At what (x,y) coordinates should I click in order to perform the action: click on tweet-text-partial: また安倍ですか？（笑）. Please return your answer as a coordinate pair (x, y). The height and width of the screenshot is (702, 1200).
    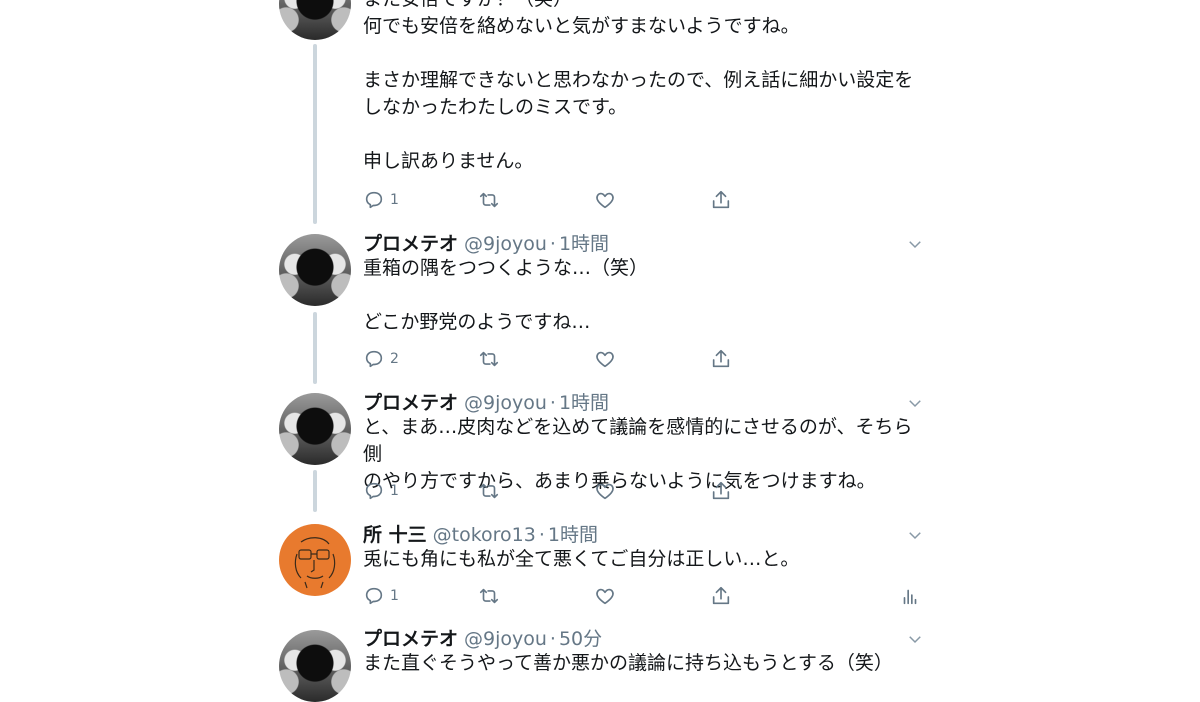
    Looking at the image, I should click on (643, 6).